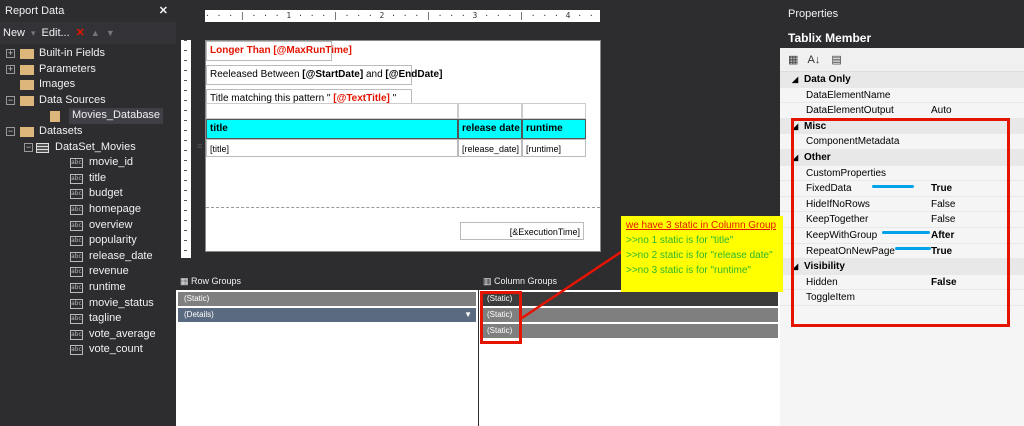  I want to click on tree-item-label: homepage, so click(115, 208).